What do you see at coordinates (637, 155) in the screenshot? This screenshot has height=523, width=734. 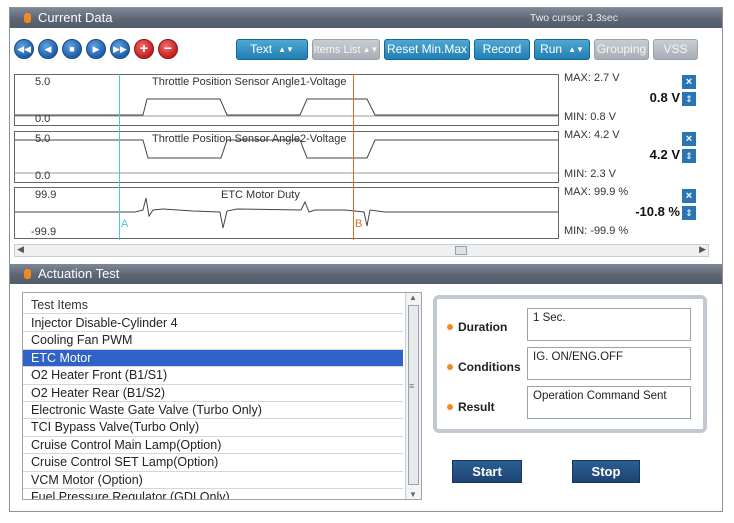 I see `graph-tps2-stats: MAX: 4.2 V 4.2 V MIN: 2.3 V × ⇕` at bounding box center [637, 155].